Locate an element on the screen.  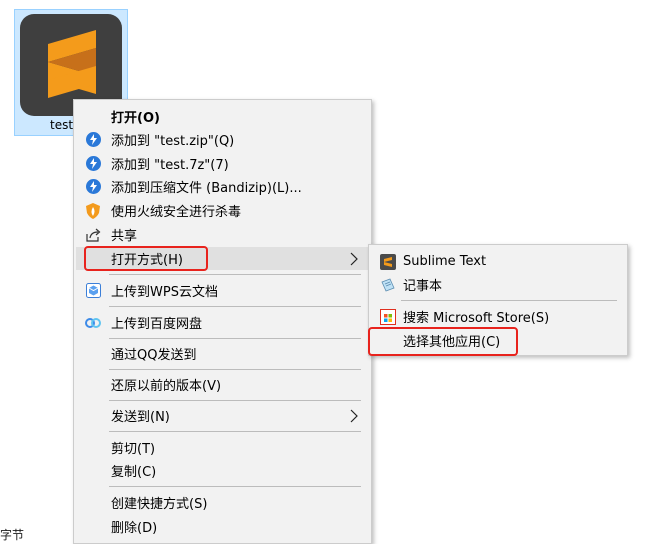
menu-item-cut: 剪切(T) is located at coordinates (222, 447).